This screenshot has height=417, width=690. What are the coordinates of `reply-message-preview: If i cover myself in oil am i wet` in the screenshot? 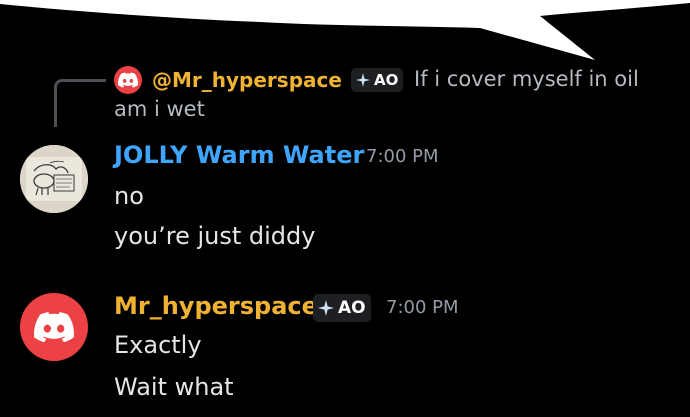 It's located at (379, 94).